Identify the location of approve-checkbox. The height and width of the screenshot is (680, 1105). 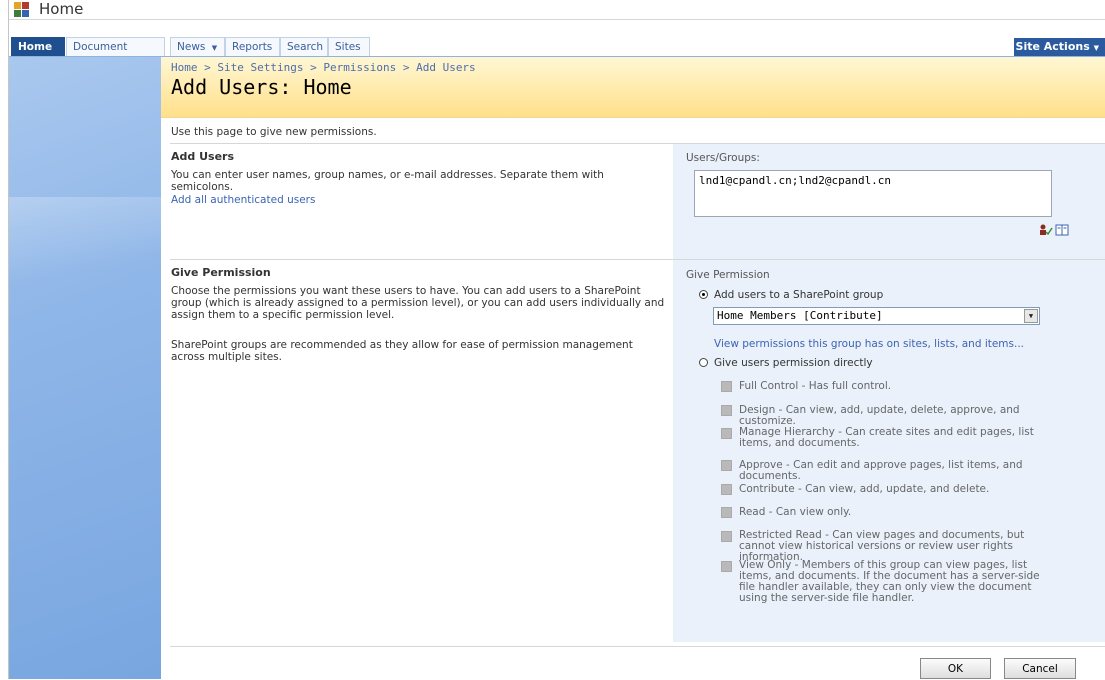
(726, 465).